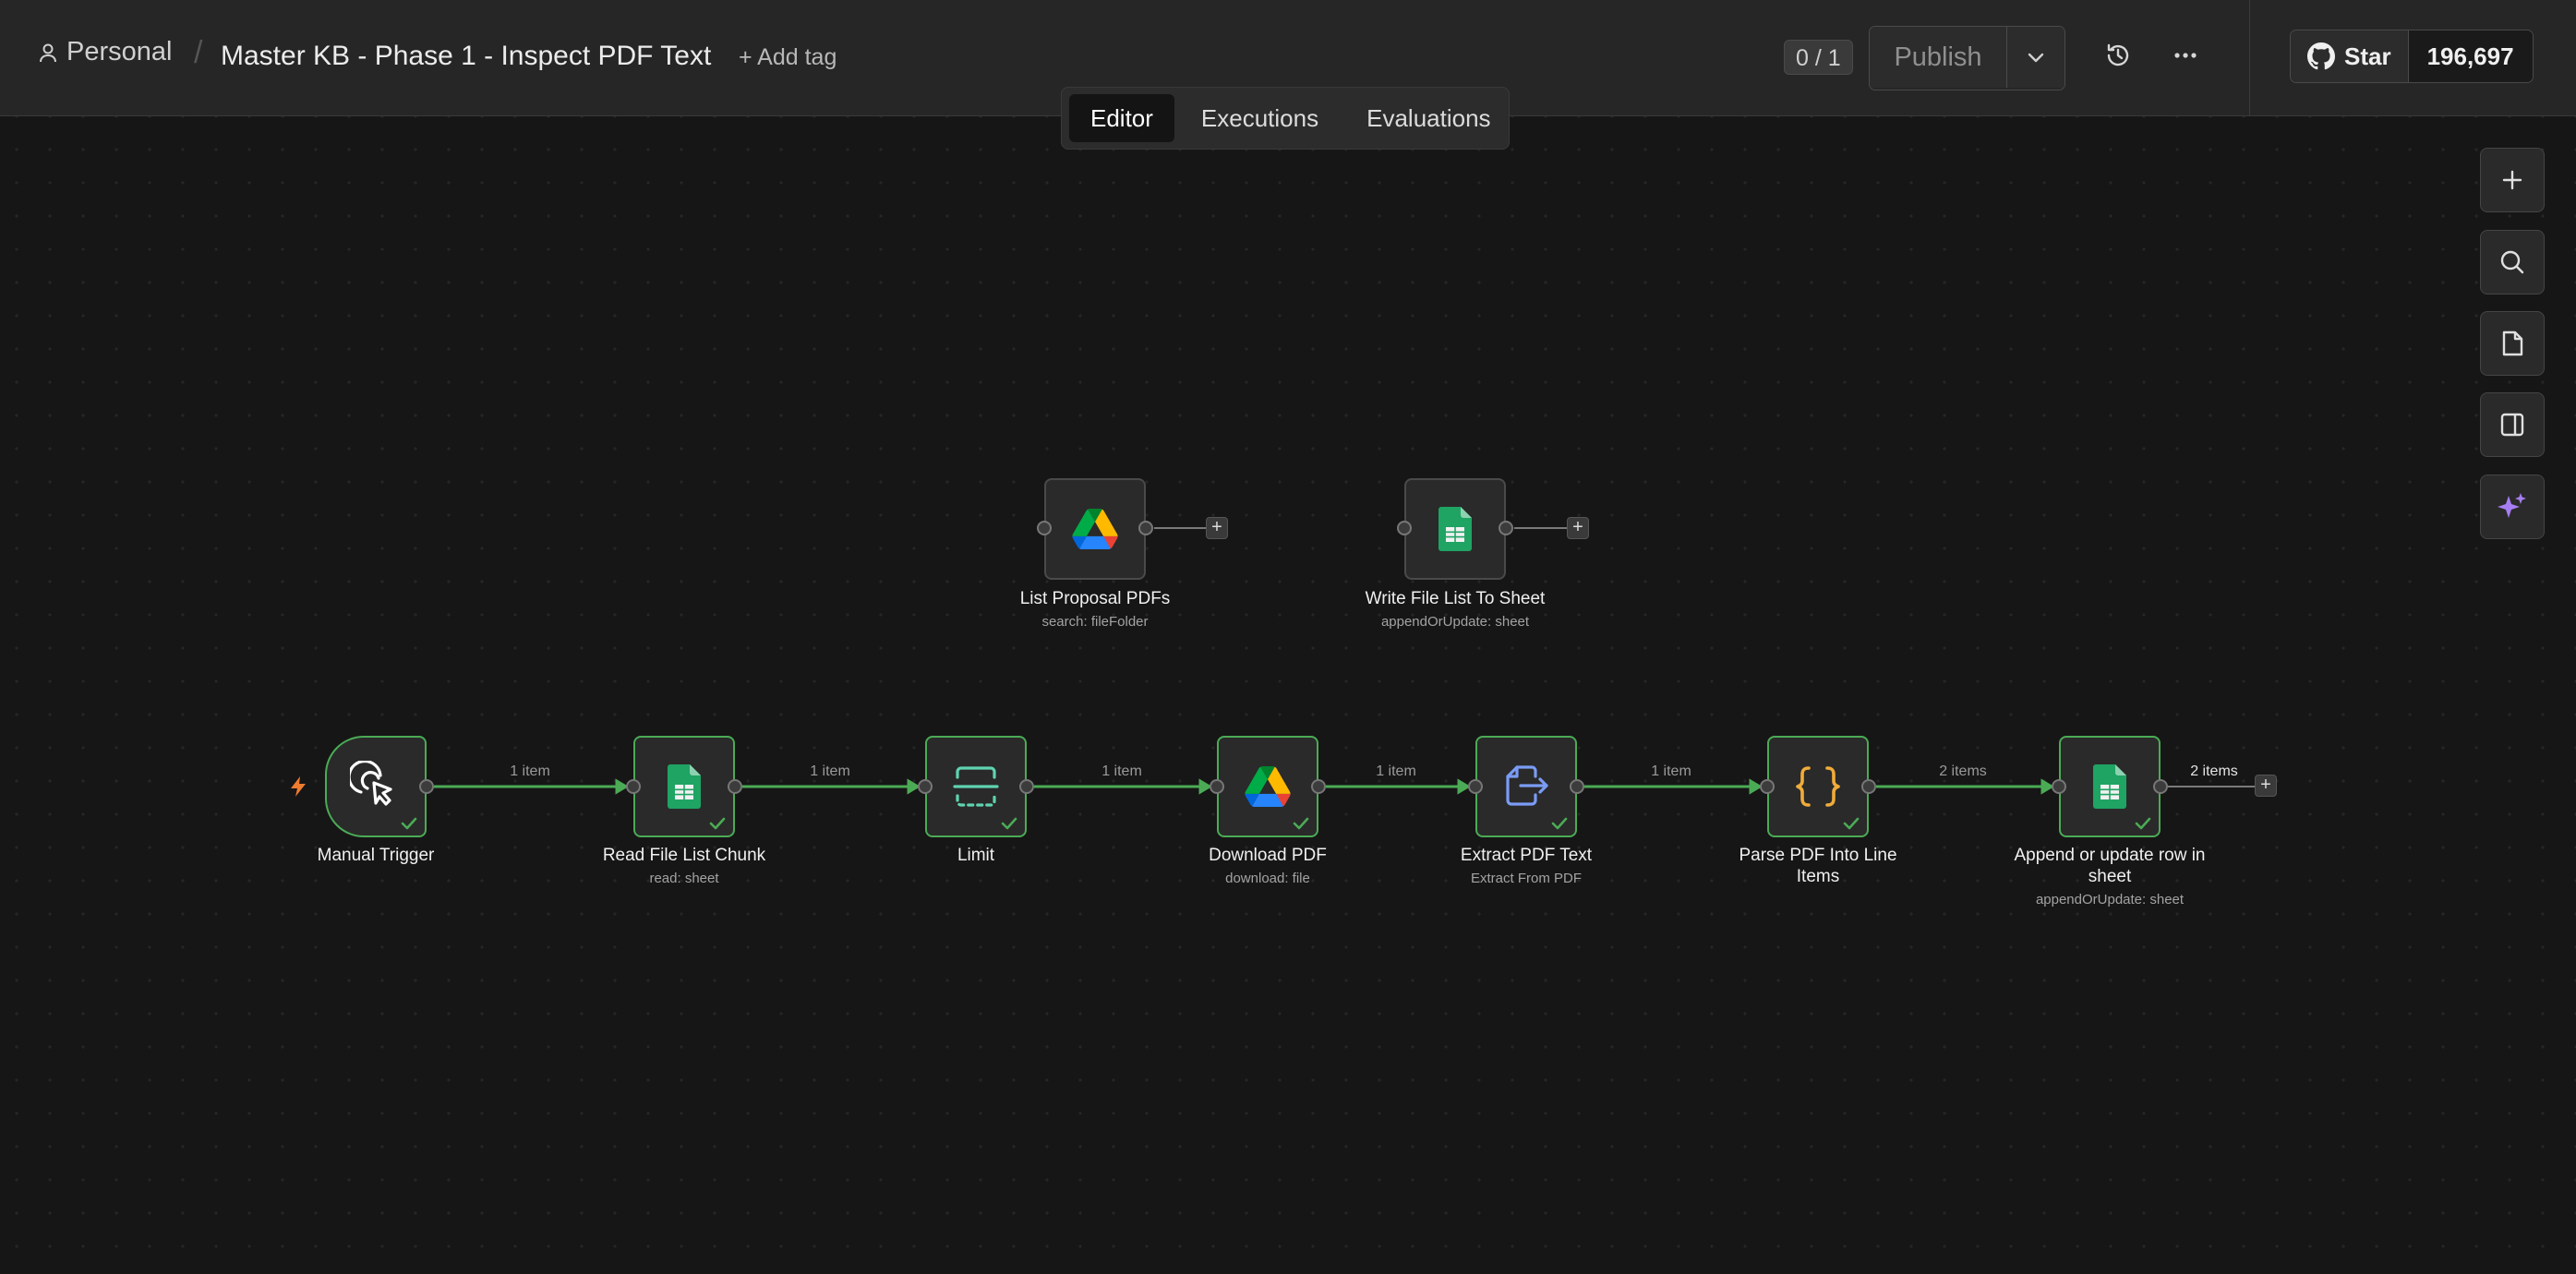  I want to click on node-subtitle: read: sheet, so click(684, 878).